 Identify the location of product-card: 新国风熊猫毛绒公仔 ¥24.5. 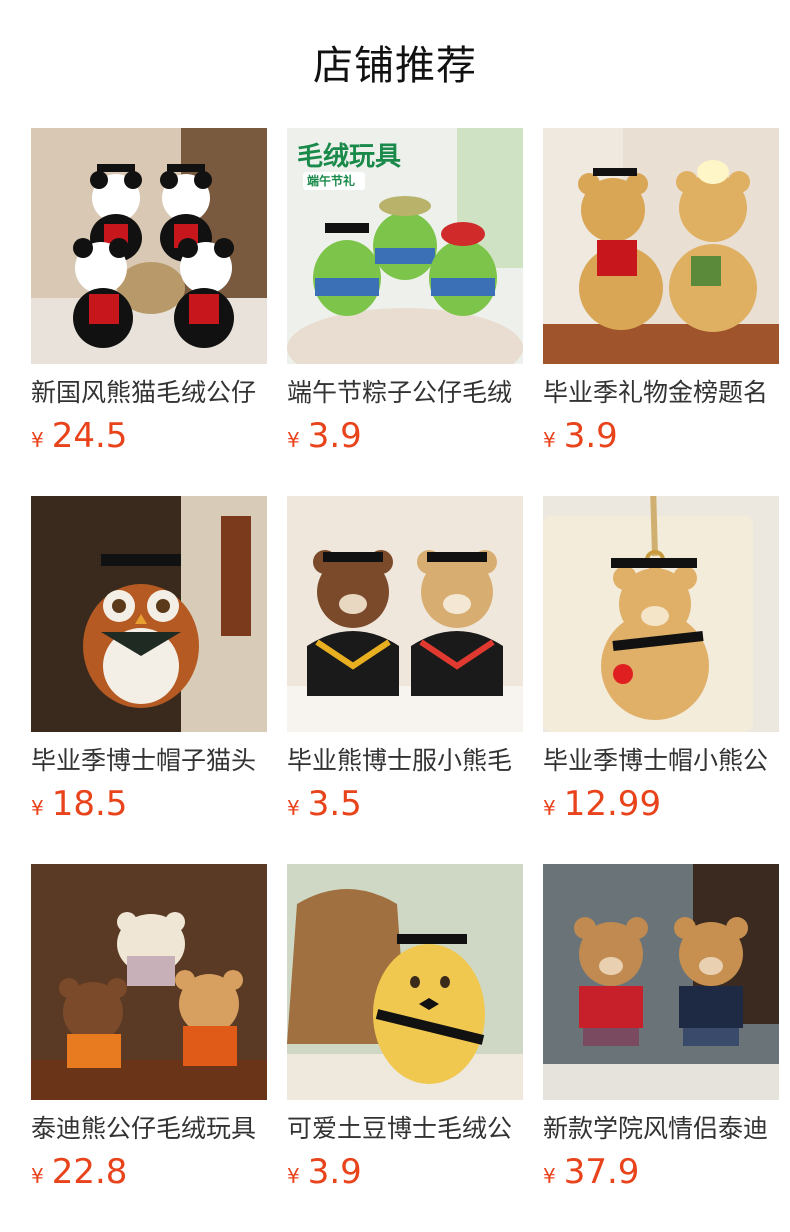
(149, 312).